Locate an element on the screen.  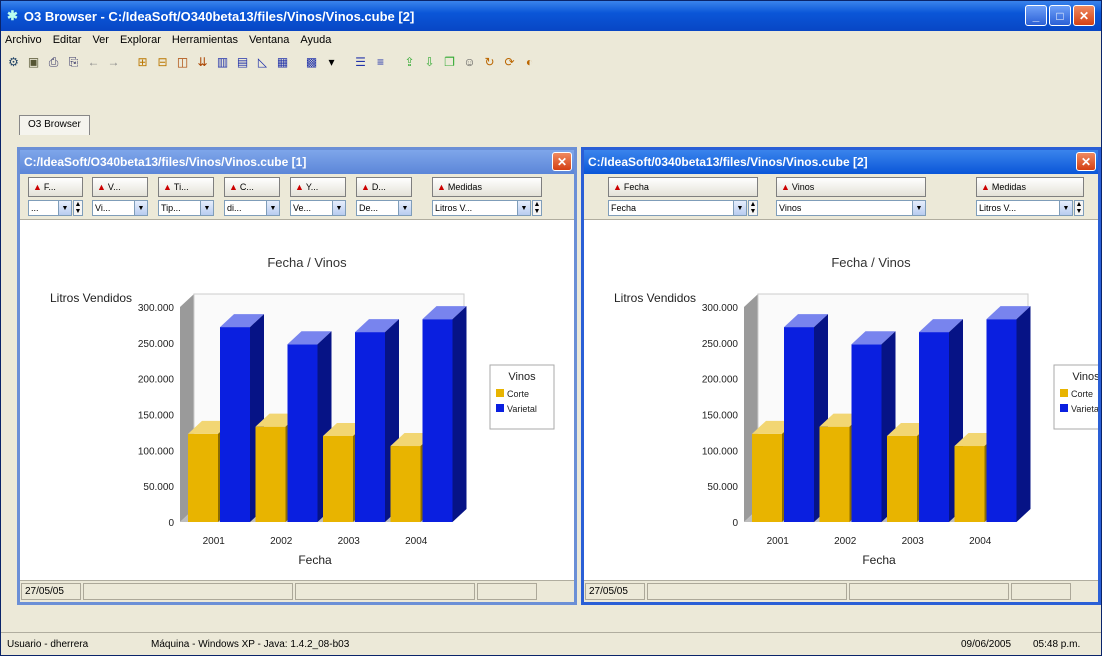
user-icon: ☺ is located at coordinates (469, 62).